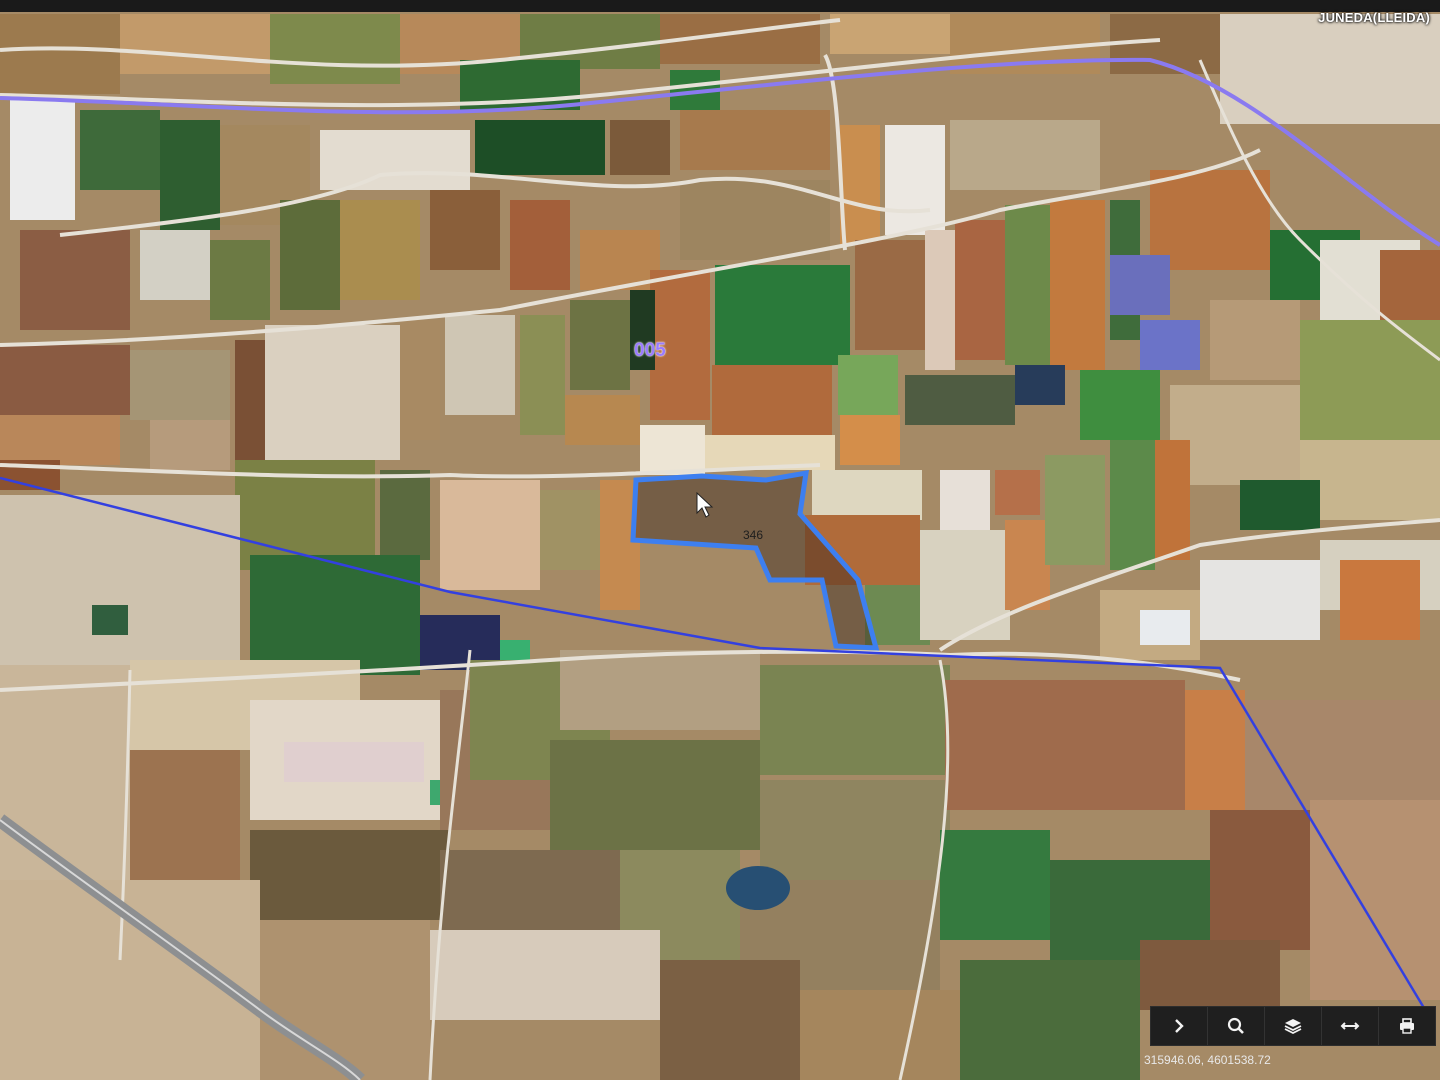 This screenshot has width=1440, height=1080. I want to click on print-button, so click(1407, 1026).